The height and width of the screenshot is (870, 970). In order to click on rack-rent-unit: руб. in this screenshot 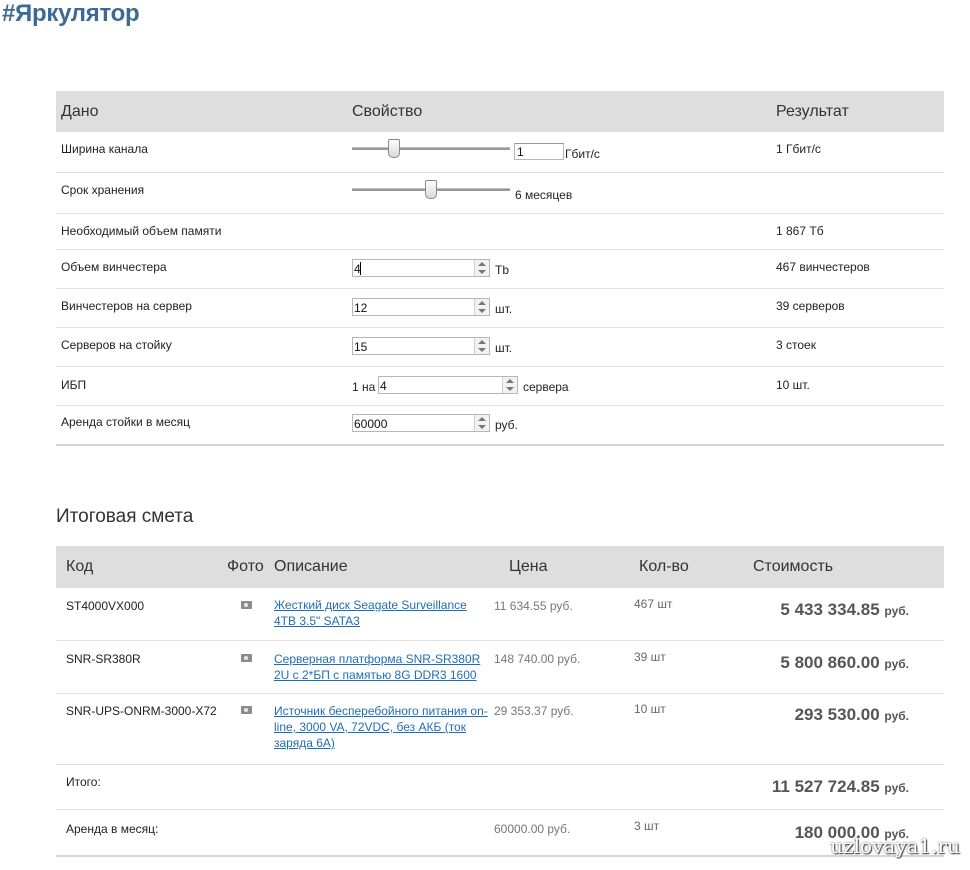, I will do `click(506, 425)`.